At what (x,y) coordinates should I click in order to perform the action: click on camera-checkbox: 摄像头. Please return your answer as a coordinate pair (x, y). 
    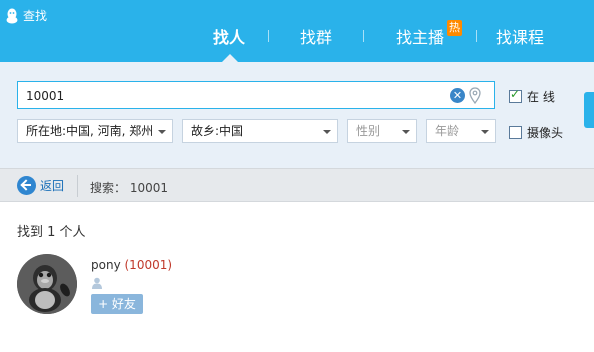
    Looking at the image, I should click on (536, 132).